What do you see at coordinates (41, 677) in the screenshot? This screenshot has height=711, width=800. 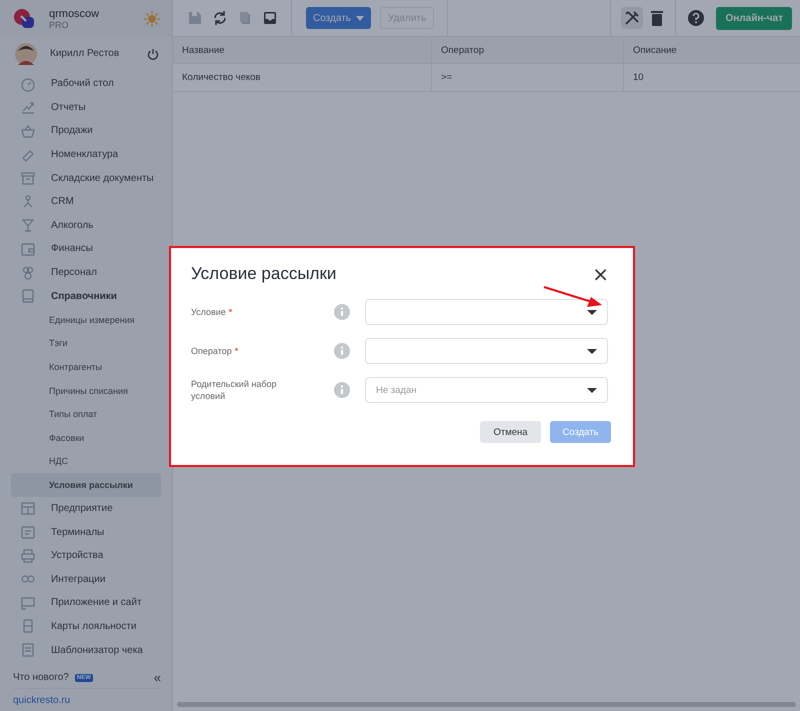 I see `whats-new-link: Что нового?` at bounding box center [41, 677].